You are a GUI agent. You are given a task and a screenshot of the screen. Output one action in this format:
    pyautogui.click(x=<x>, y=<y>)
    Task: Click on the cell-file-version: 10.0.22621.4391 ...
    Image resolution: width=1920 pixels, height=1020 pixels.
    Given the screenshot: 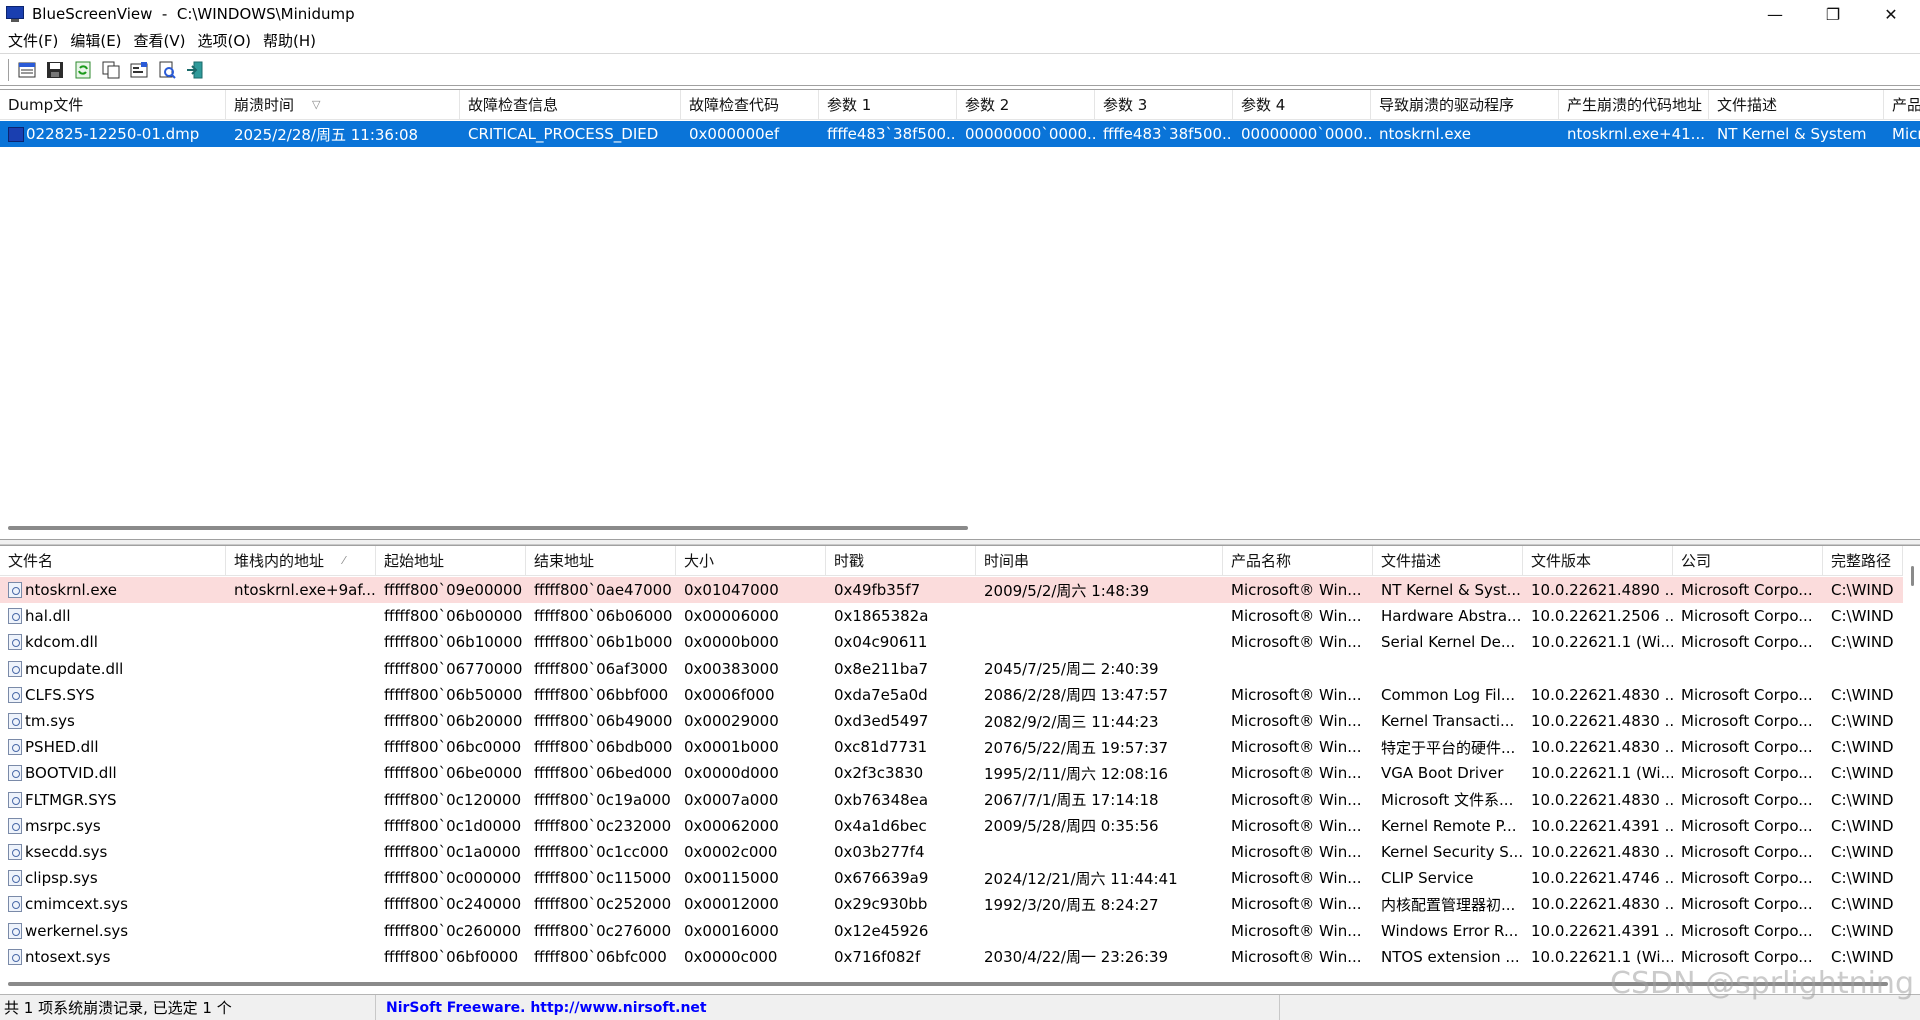 What is the action you would take?
    pyautogui.click(x=1602, y=825)
    